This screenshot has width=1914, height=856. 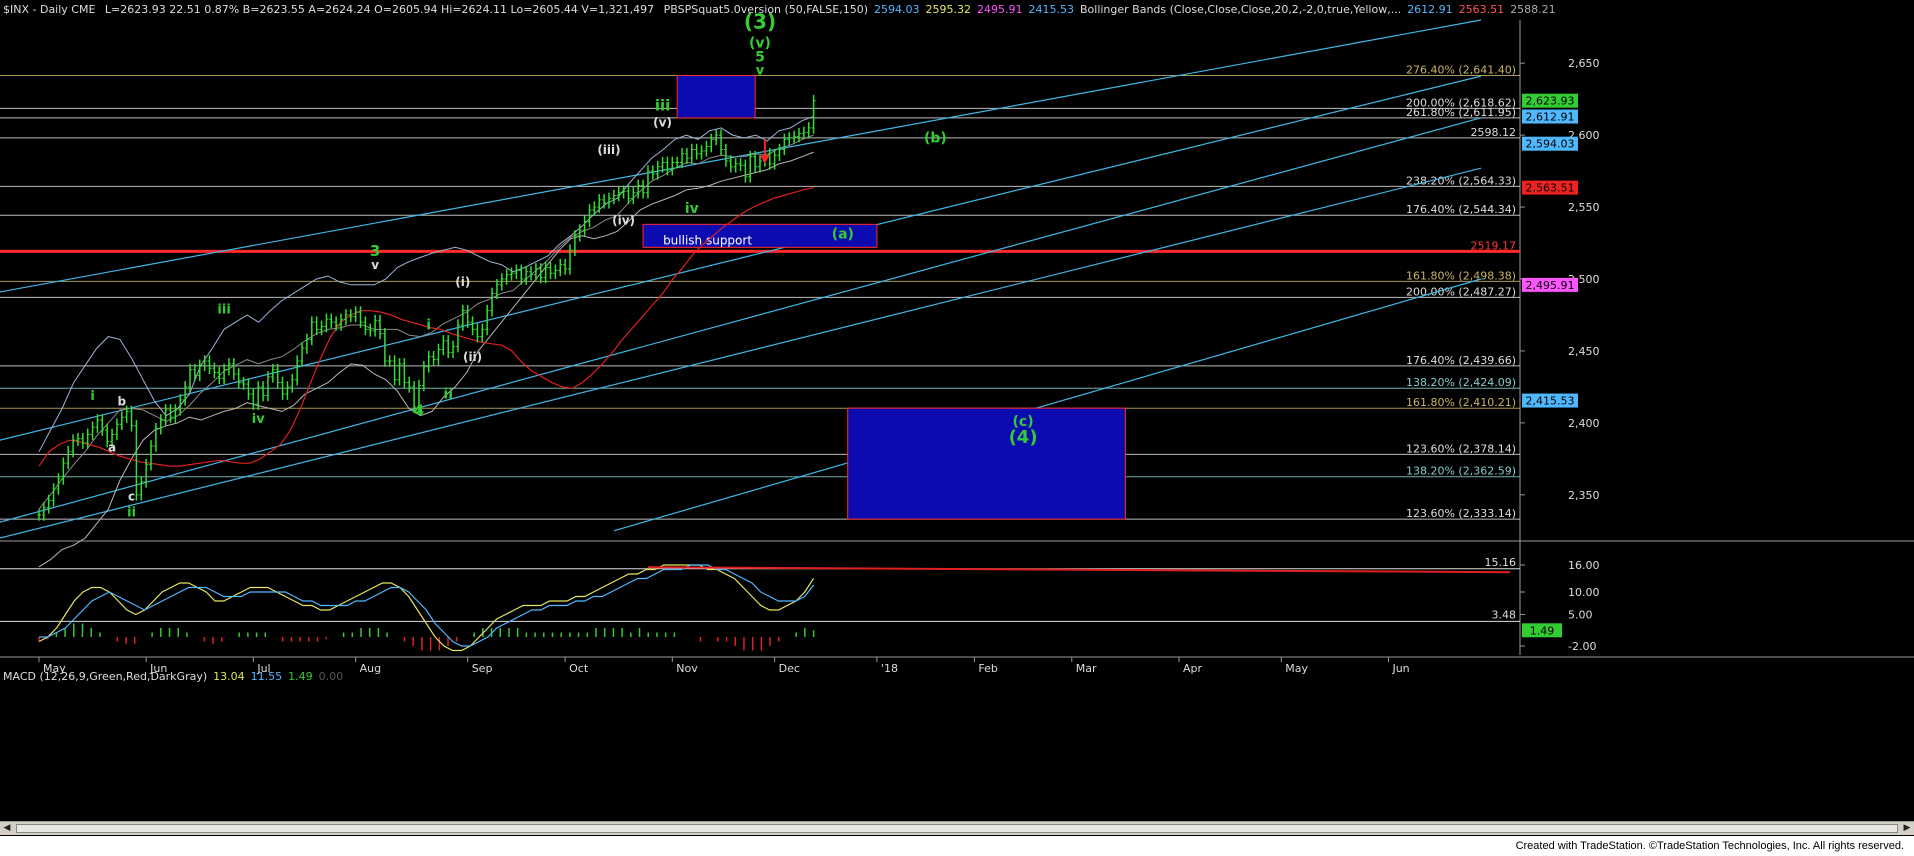 I want to click on macd-panel: 15.16 3.48 16.00 10.00 5.00 -2.00 1.49, so click(x=800, y=604).